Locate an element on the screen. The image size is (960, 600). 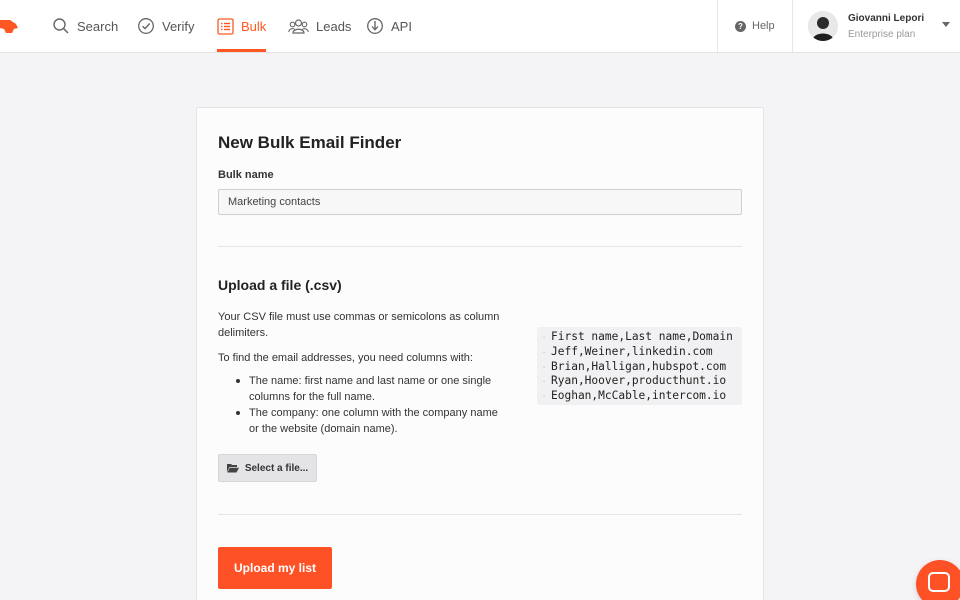
nav-search-label: Search is located at coordinates (98, 26).